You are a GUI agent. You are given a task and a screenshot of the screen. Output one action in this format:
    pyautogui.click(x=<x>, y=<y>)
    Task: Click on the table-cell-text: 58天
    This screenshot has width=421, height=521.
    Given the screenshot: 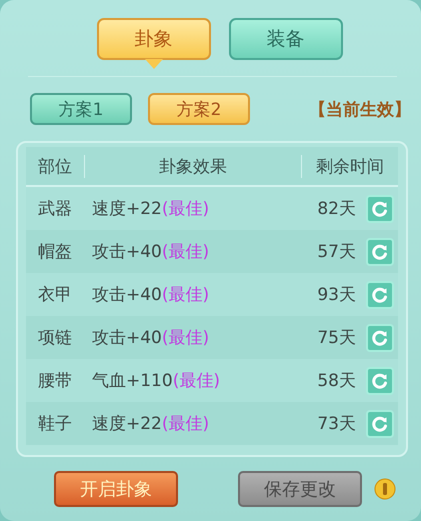 What is the action you would take?
    pyautogui.click(x=336, y=381)
    